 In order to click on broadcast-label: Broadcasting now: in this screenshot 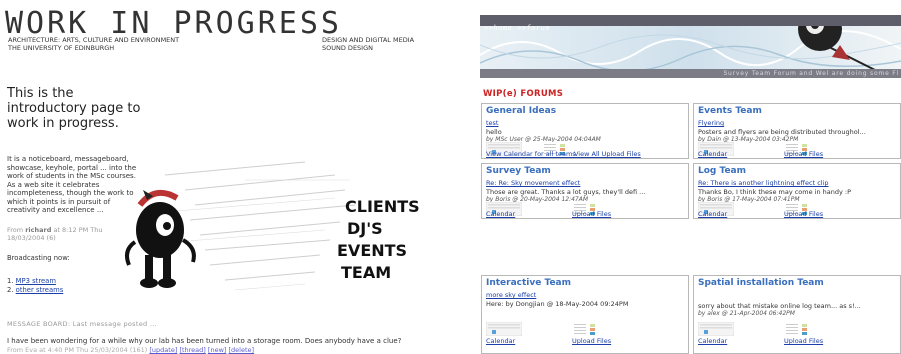, I will do `click(38, 258)`.